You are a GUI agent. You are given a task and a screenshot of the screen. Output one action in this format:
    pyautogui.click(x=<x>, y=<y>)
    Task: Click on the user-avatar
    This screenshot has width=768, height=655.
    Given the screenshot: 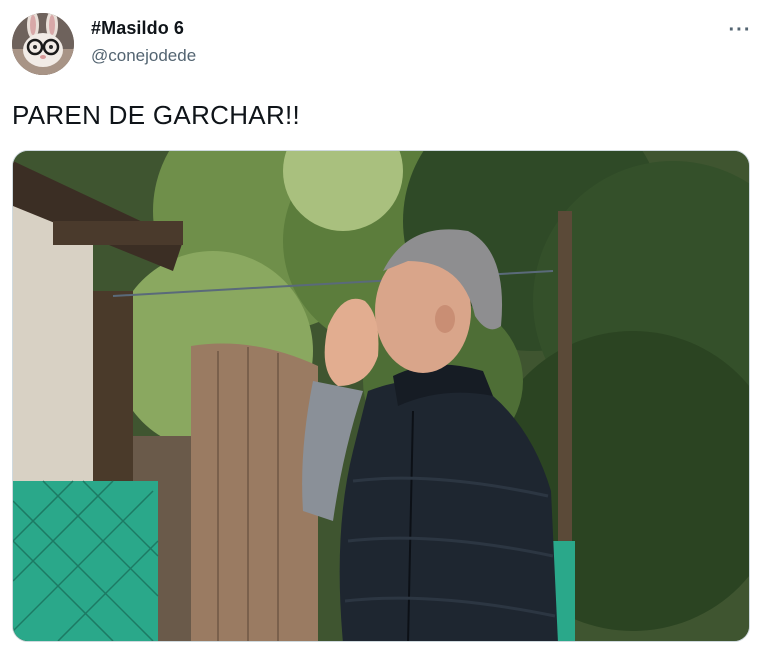 What is the action you would take?
    pyautogui.click(x=43, y=44)
    